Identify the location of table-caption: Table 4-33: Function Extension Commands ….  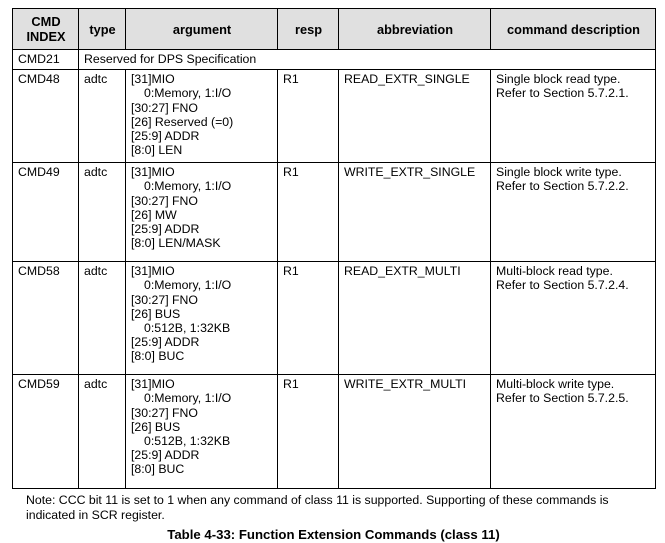
(333, 535).